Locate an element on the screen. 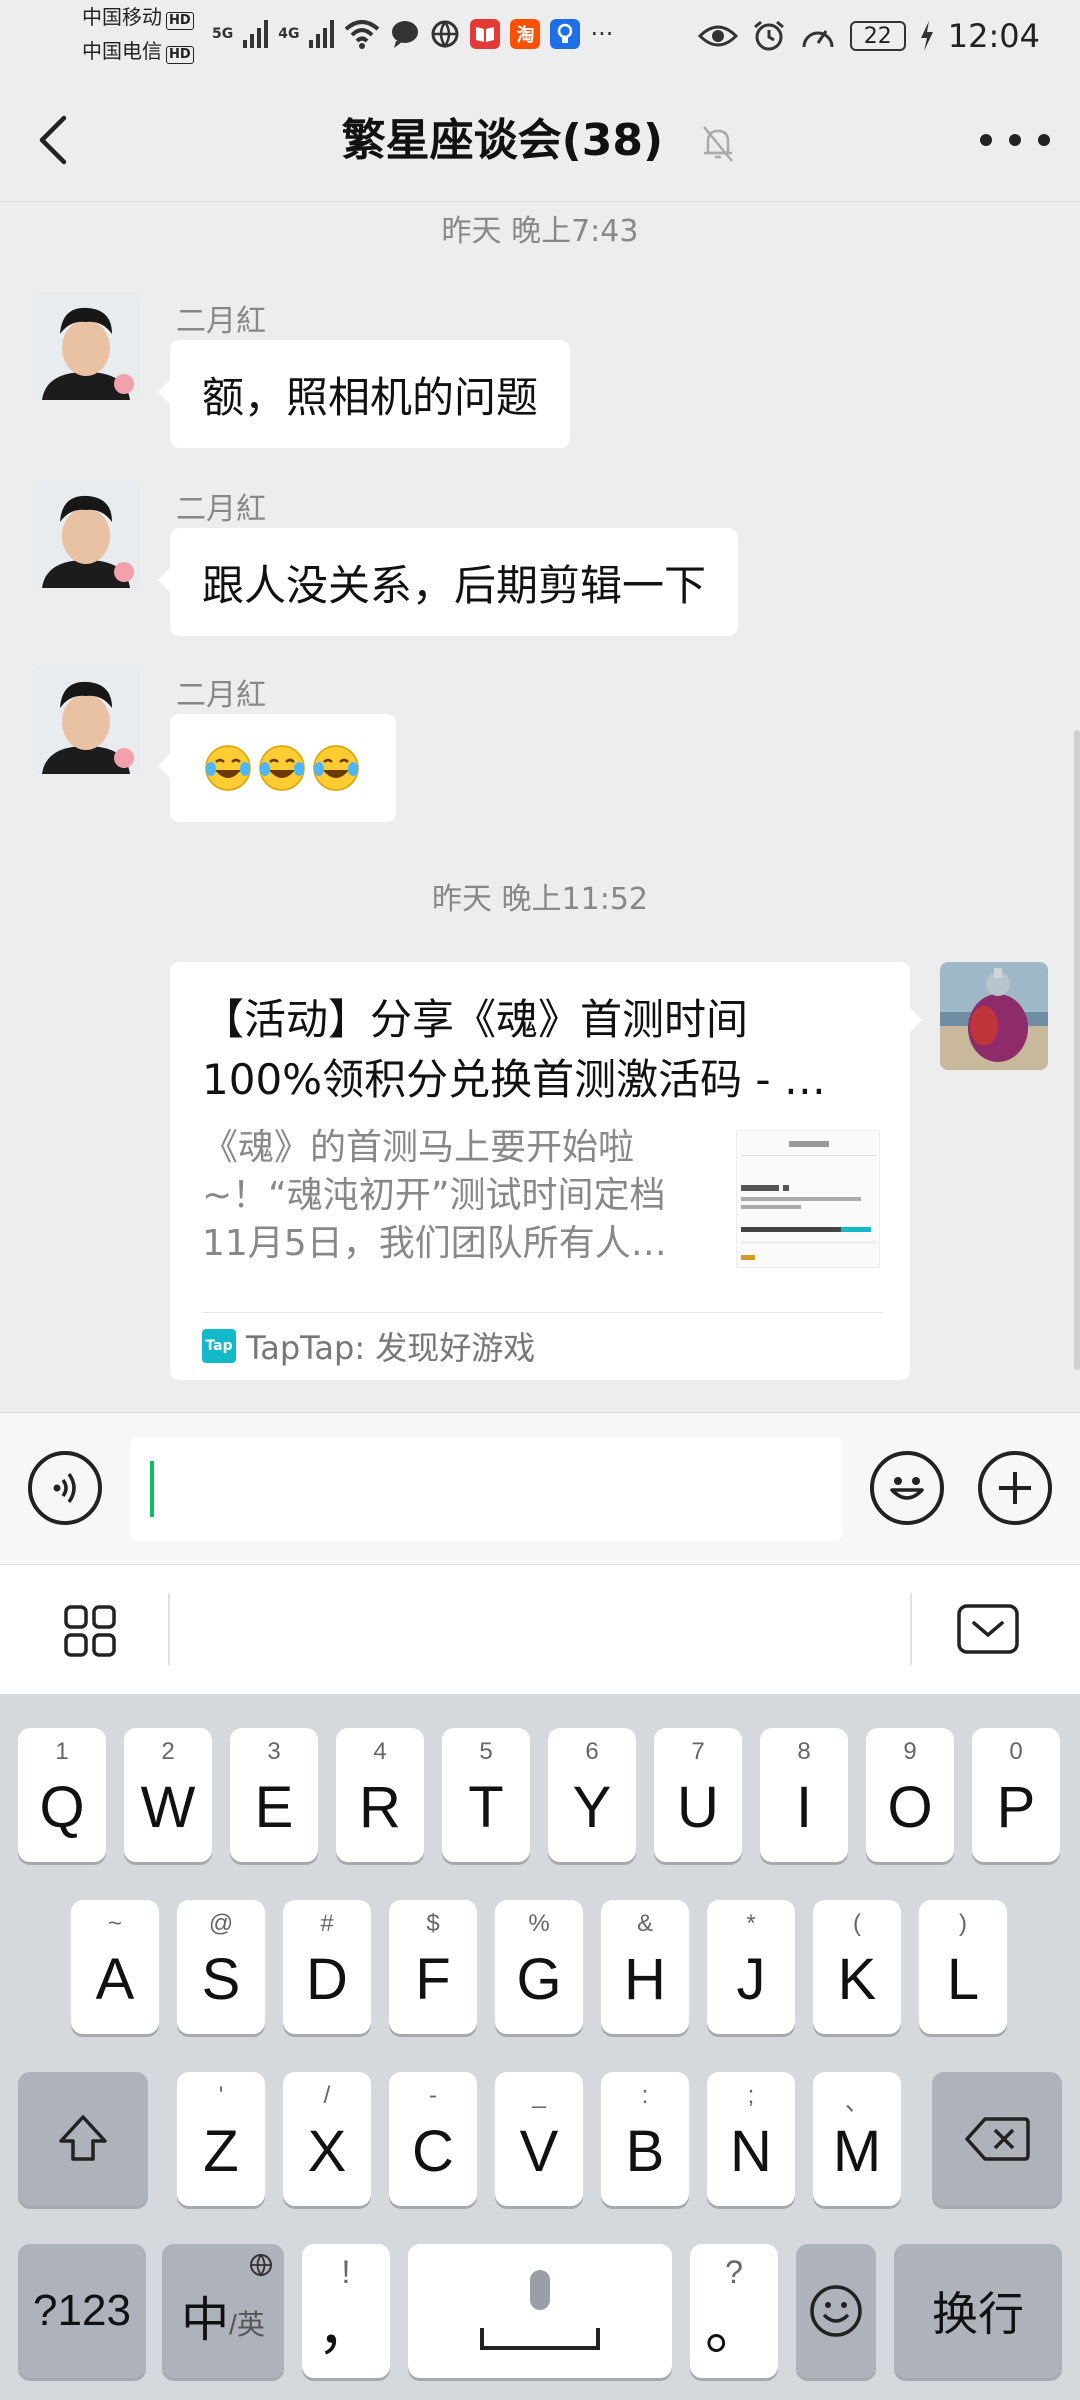 The height and width of the screenshot is (2400, 1080). more-notifications-label: ··· is located at coordinates (602, 34).